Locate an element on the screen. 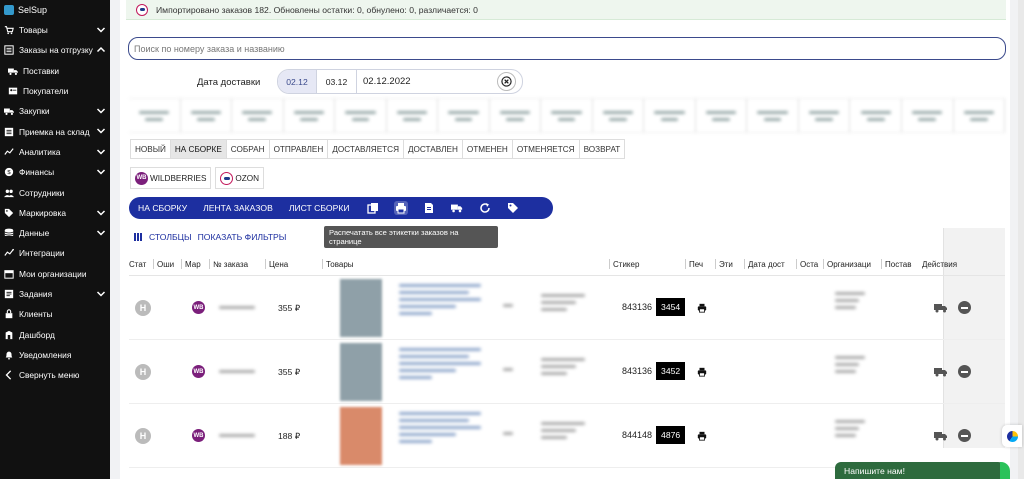 The image size is (1024, 479). brand-logo: SelSup is located at coordinates (55, 10).